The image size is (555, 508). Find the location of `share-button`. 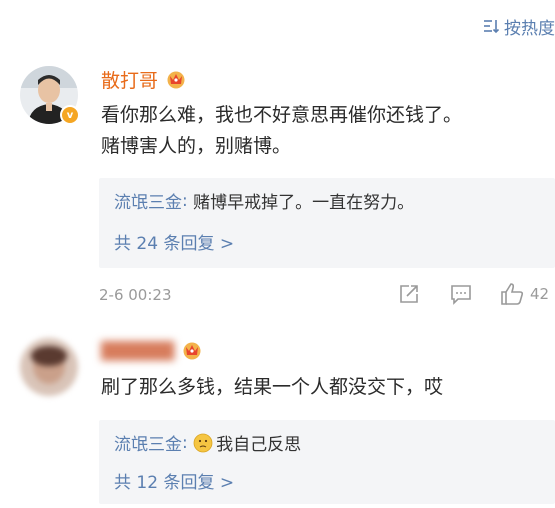

share-button is located at coordinates (409, 294).